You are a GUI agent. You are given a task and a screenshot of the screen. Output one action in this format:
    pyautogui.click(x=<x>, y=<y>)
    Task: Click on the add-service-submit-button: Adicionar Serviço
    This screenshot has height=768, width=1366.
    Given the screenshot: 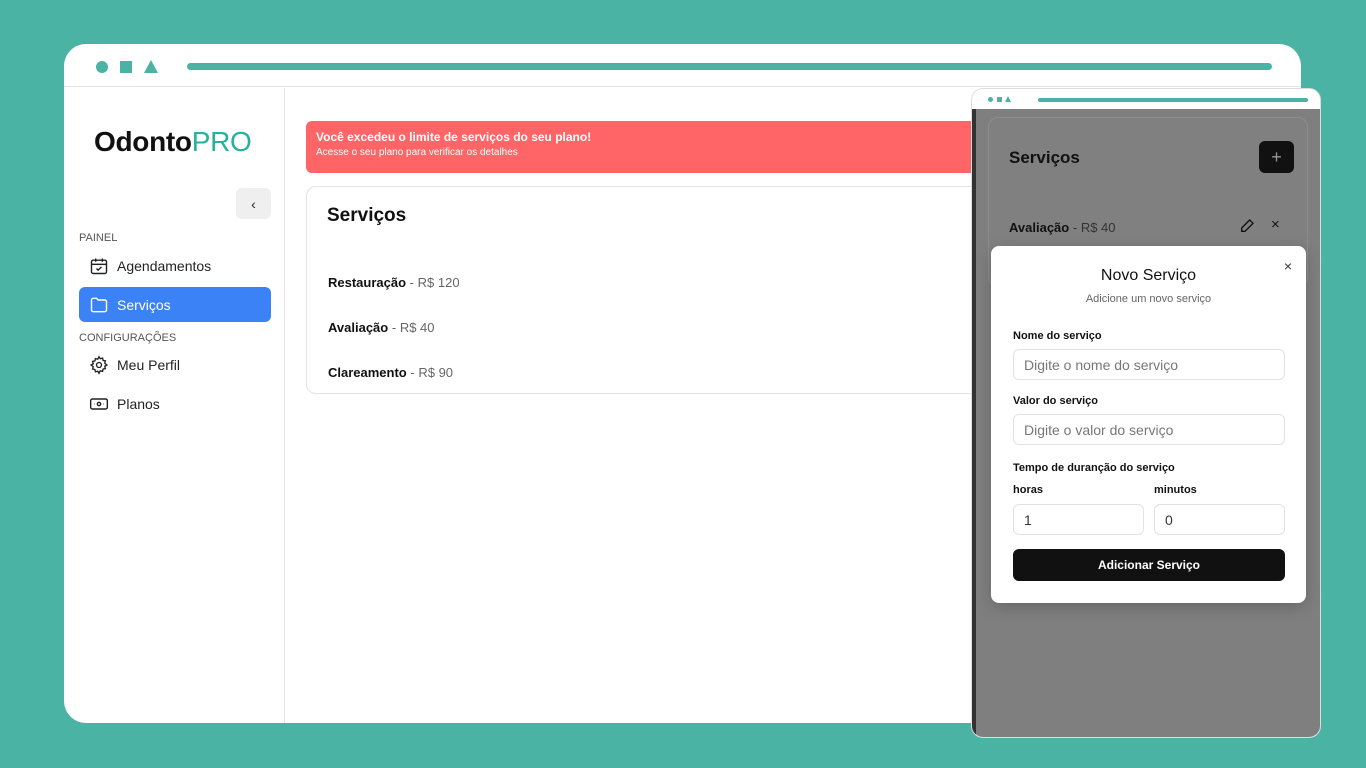 What is the action you would take?
    pyautogui.click(x=1149, y=565)
    